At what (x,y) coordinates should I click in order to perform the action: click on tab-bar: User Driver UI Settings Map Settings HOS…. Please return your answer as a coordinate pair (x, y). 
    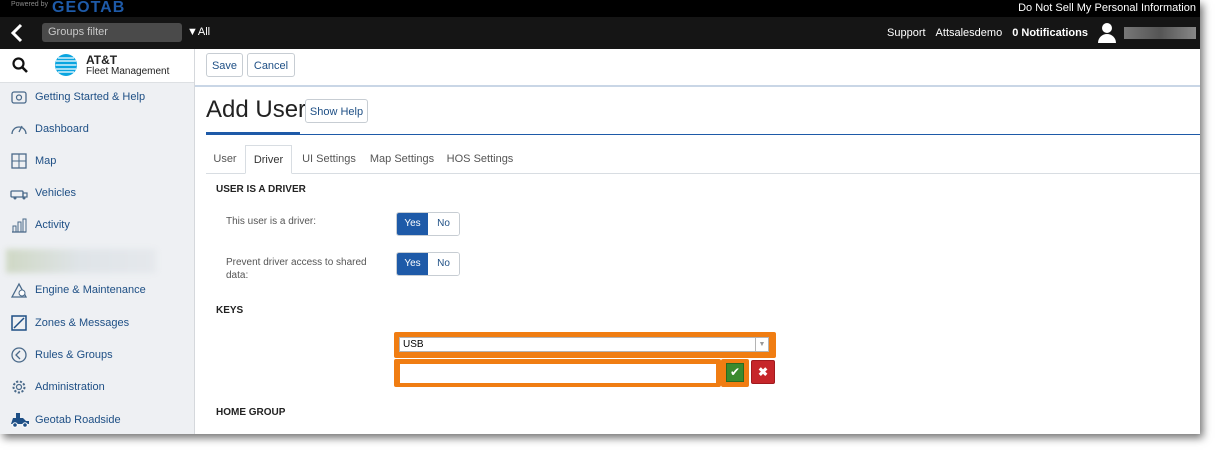
    Looking at the image, I should click on (703, 159).